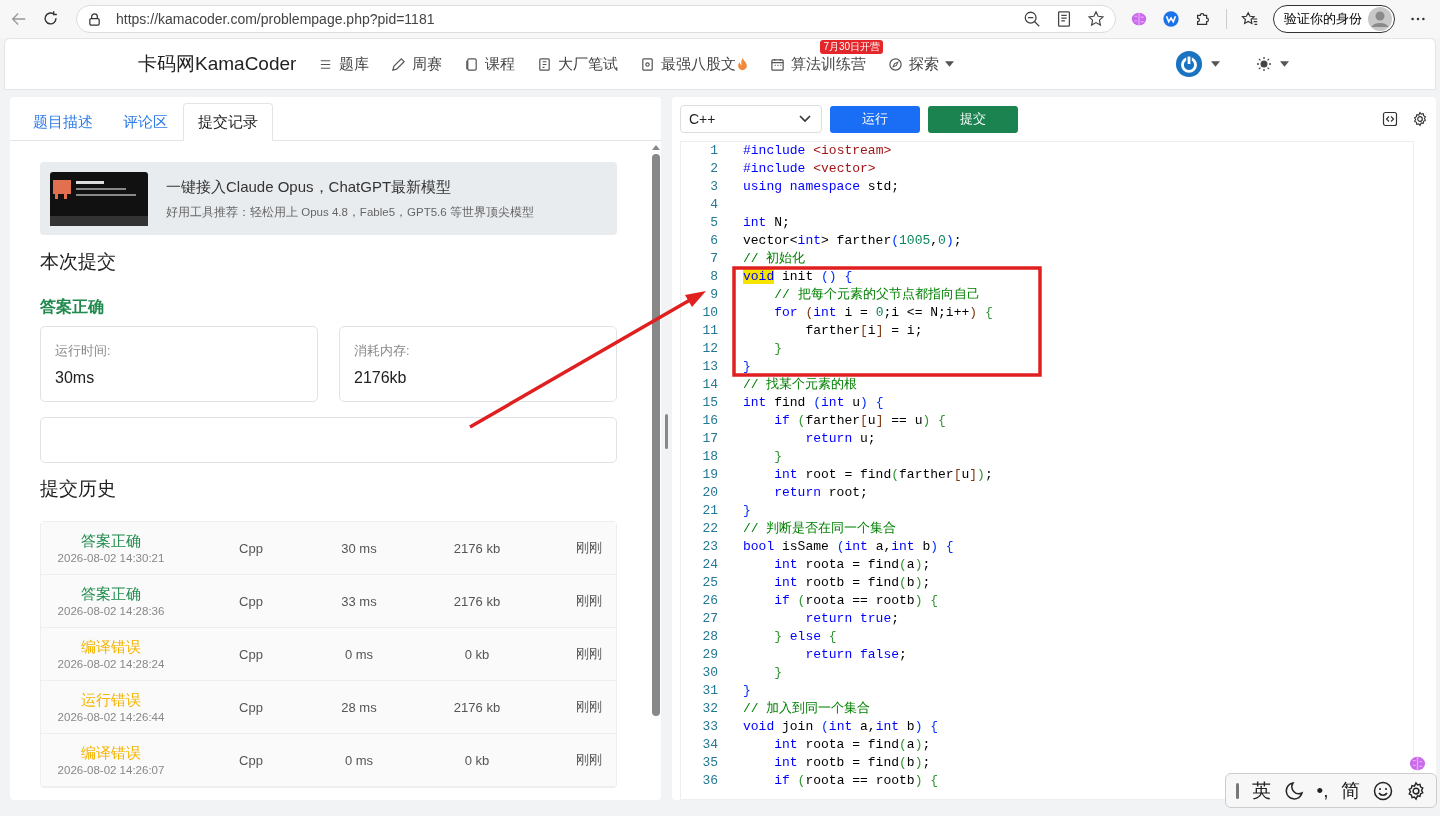  Describe the element at coordinates (51, 19) in the screenshot. I see `reload-icon` at that location.